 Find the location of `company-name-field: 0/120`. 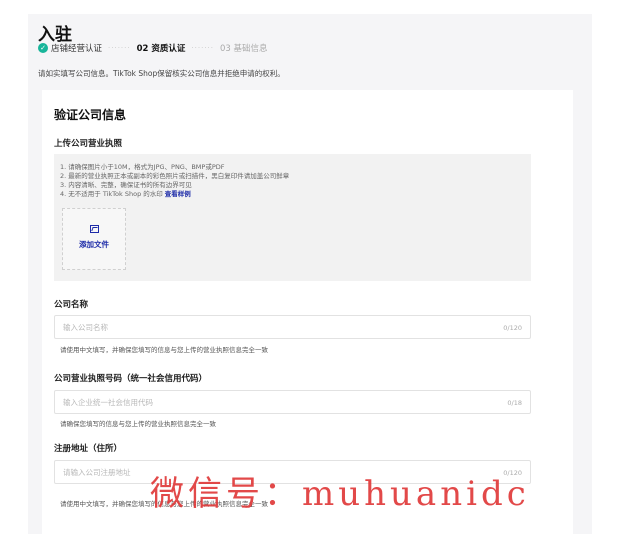

company-name-field: 0/120 is located at coordinates (292, 327).